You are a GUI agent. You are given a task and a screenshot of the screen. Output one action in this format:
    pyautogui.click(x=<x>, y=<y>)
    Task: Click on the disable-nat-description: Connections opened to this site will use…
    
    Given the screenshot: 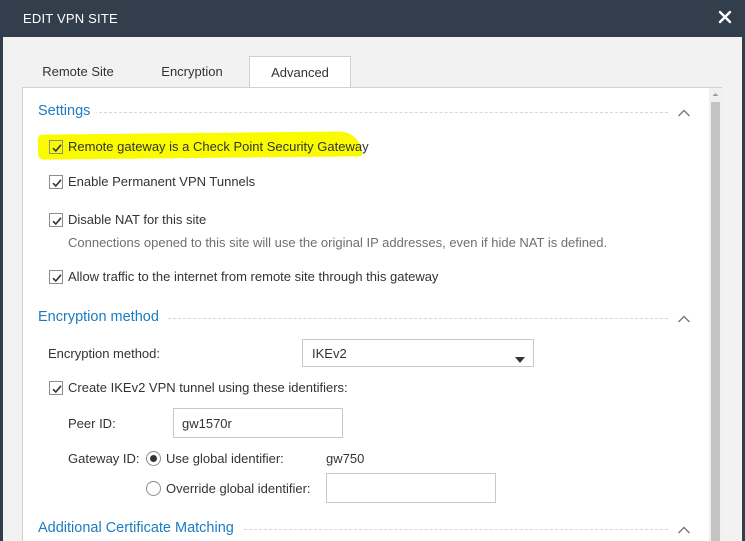 What is the action you would take?
    pyautogui.click(x=338, y=242)
    